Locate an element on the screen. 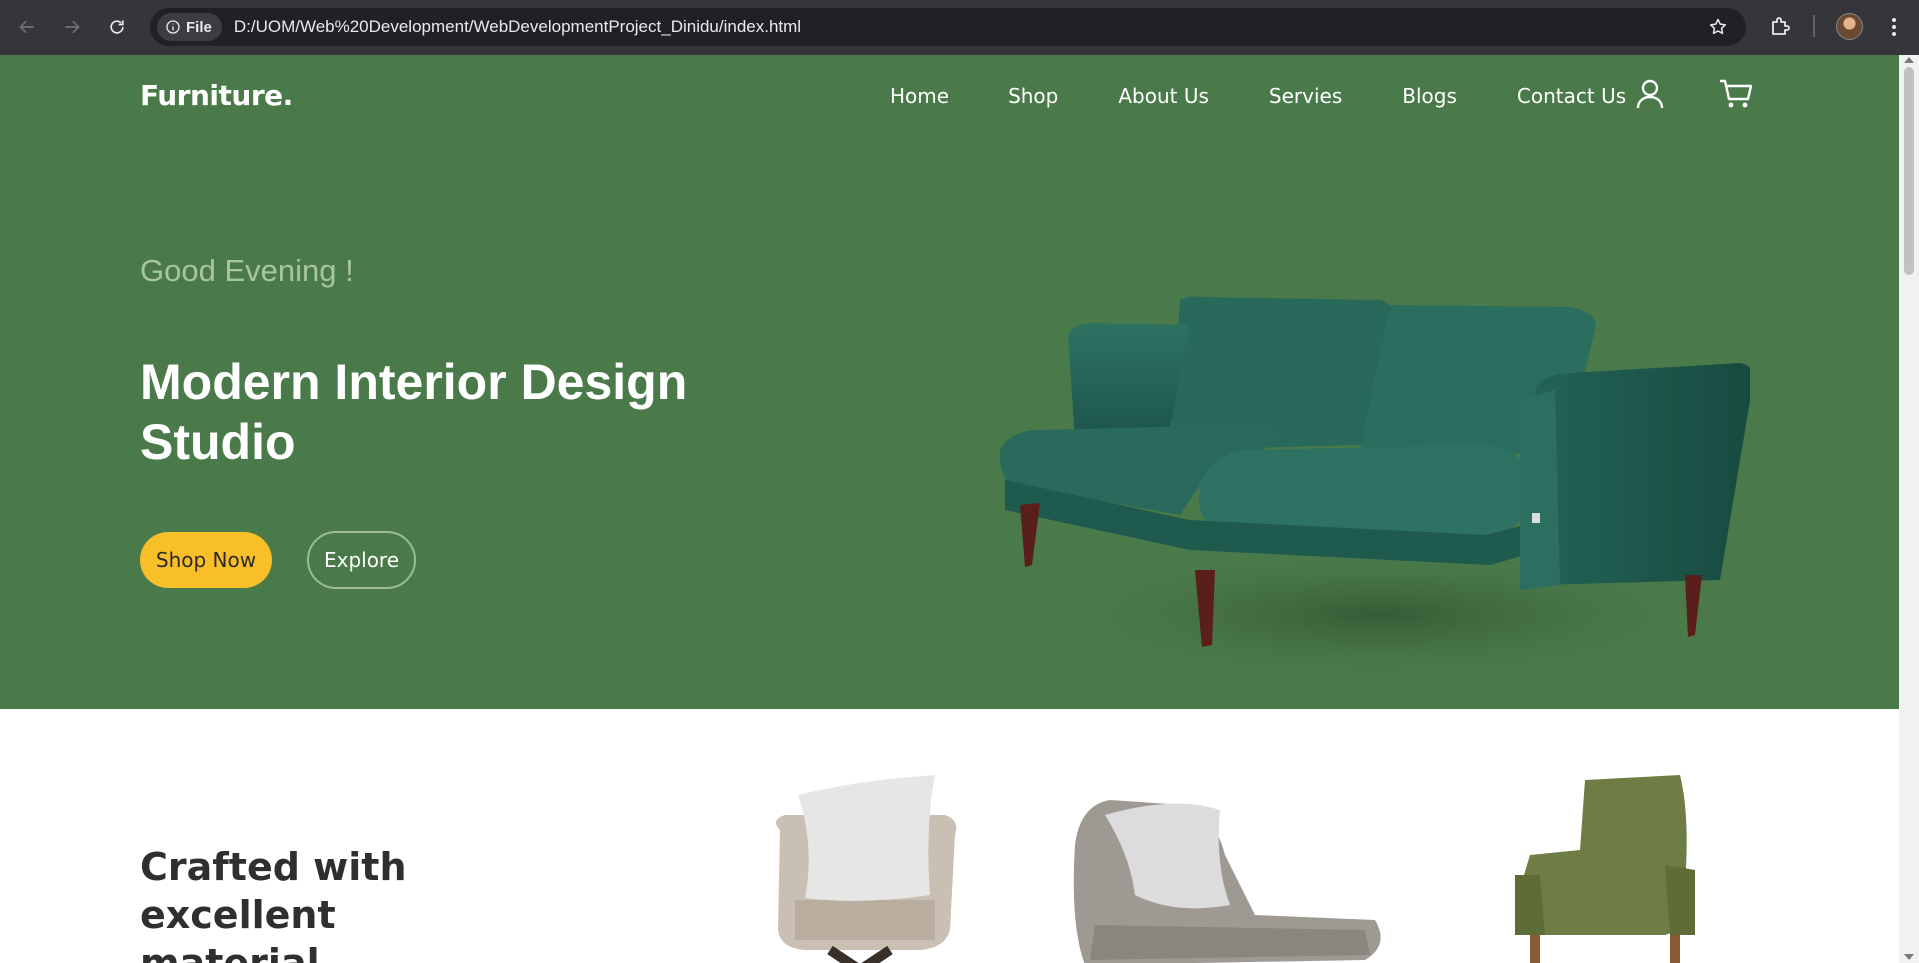 The image size is (1919, 963). forward-button is located at coordinates (72, 27).